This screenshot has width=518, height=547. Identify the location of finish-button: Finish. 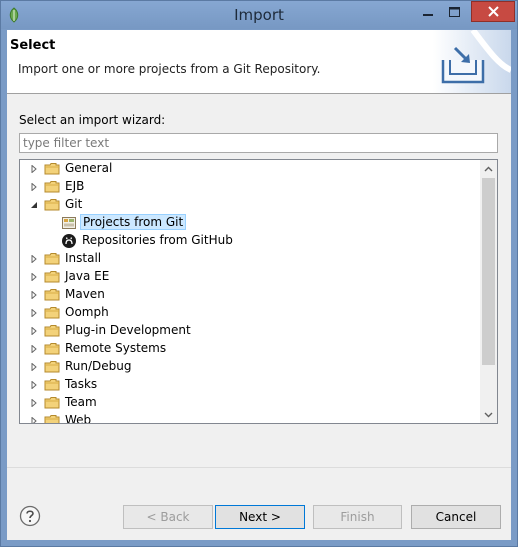
(357, 517).